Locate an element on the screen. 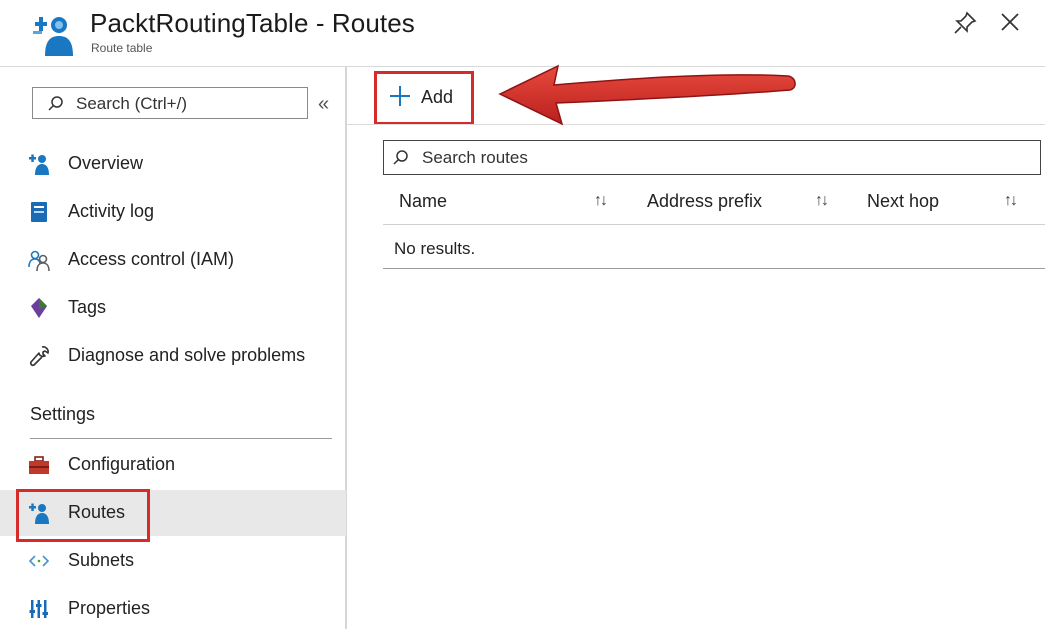 The width and height of the screenshot is (1045, 629). page-subtitle: Route table is located at coordinates (122, 48).